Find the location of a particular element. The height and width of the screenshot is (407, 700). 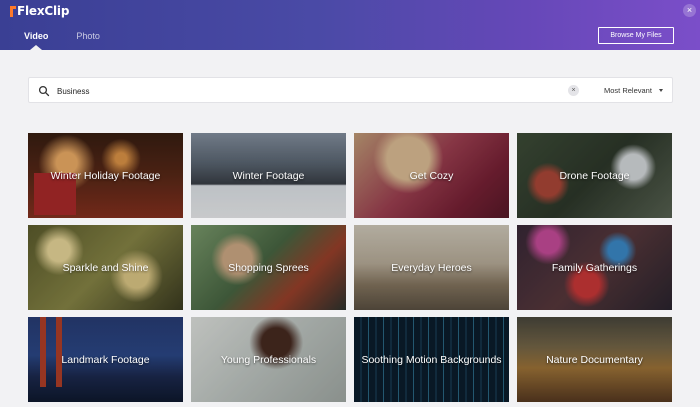

category-card: Family Gatherings is located at coordinates (594, 267).